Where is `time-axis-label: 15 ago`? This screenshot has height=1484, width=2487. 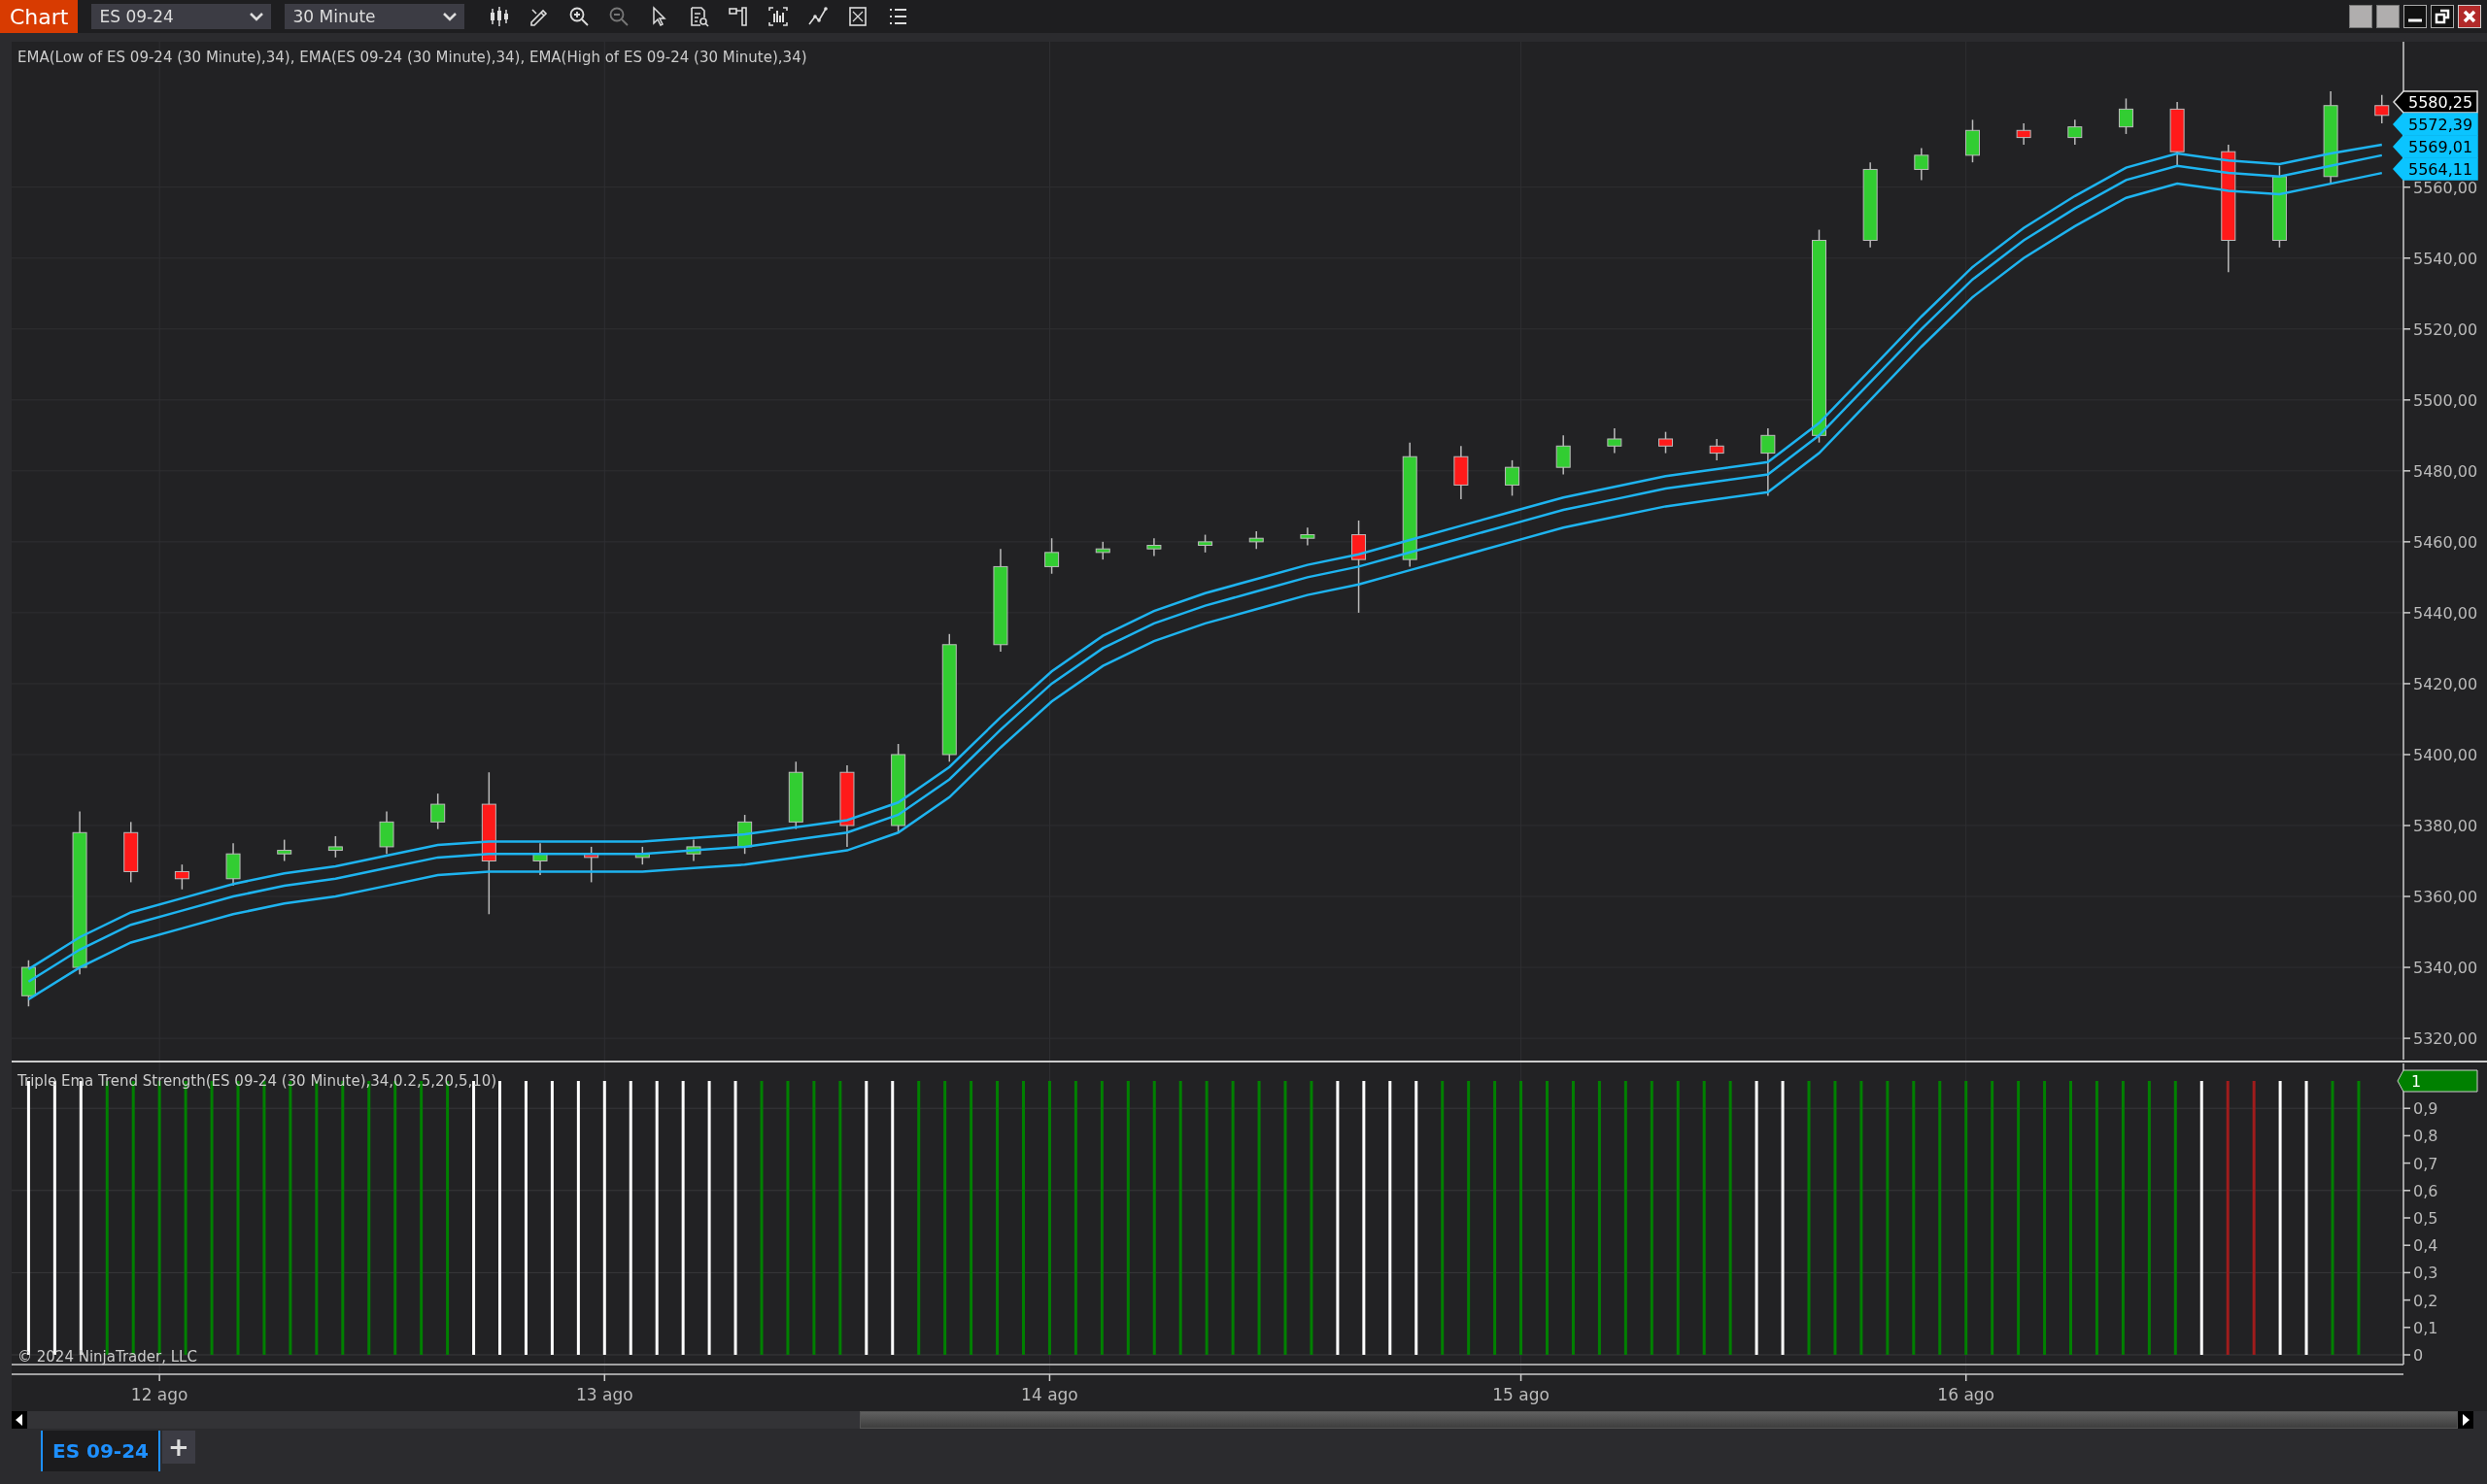
time-axis-label: 15 ago is located at coordinates (1521, 1394).